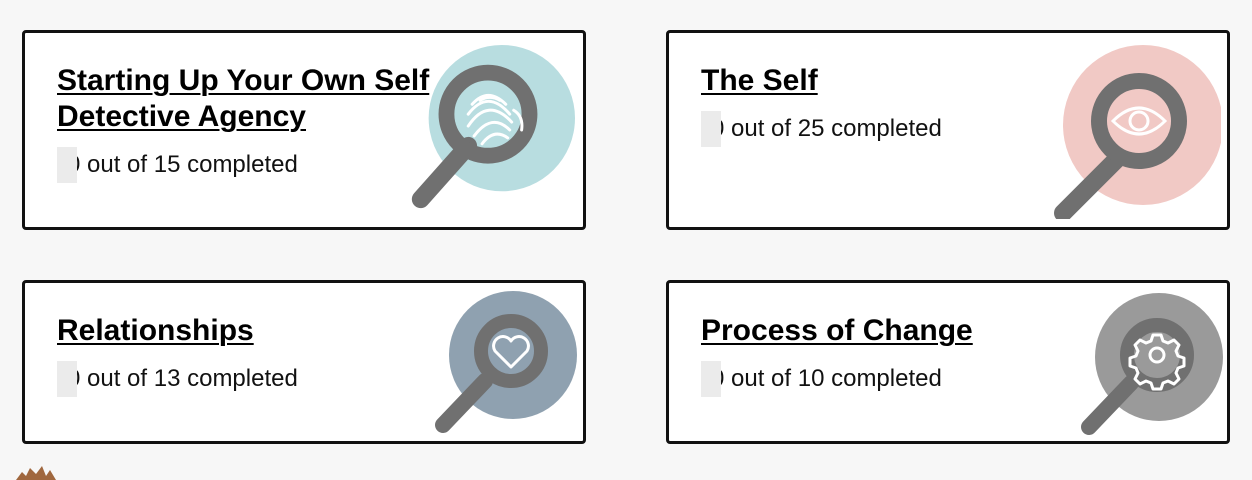 This screenshot has width=1252, height=480. Describe the element at coordinates (911, 81) in the screenshot. I see `module-title: The Self` at that location.